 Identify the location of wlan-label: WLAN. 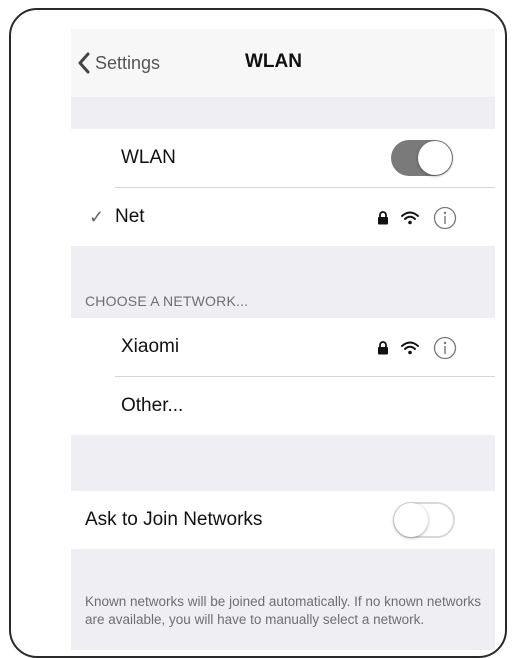
(148, 157).